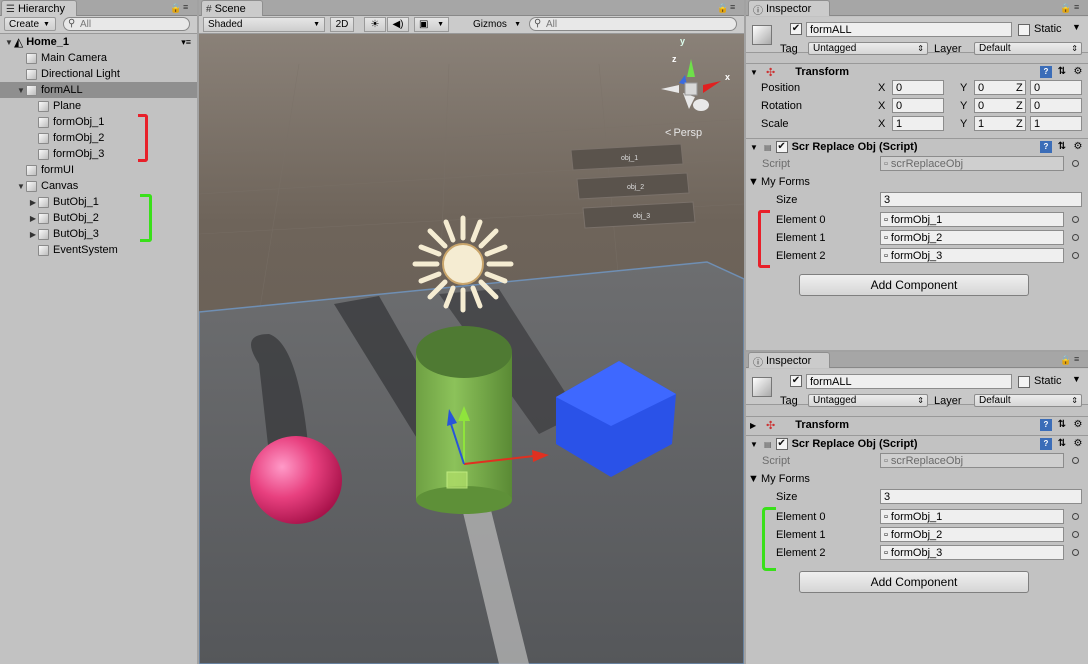  What do you see at coordinates (917, 71) in the screenshot?
I see `transform-header: ▼ ✣ Transform ? ⇅ ⚙` at bounding box center [917, 71].